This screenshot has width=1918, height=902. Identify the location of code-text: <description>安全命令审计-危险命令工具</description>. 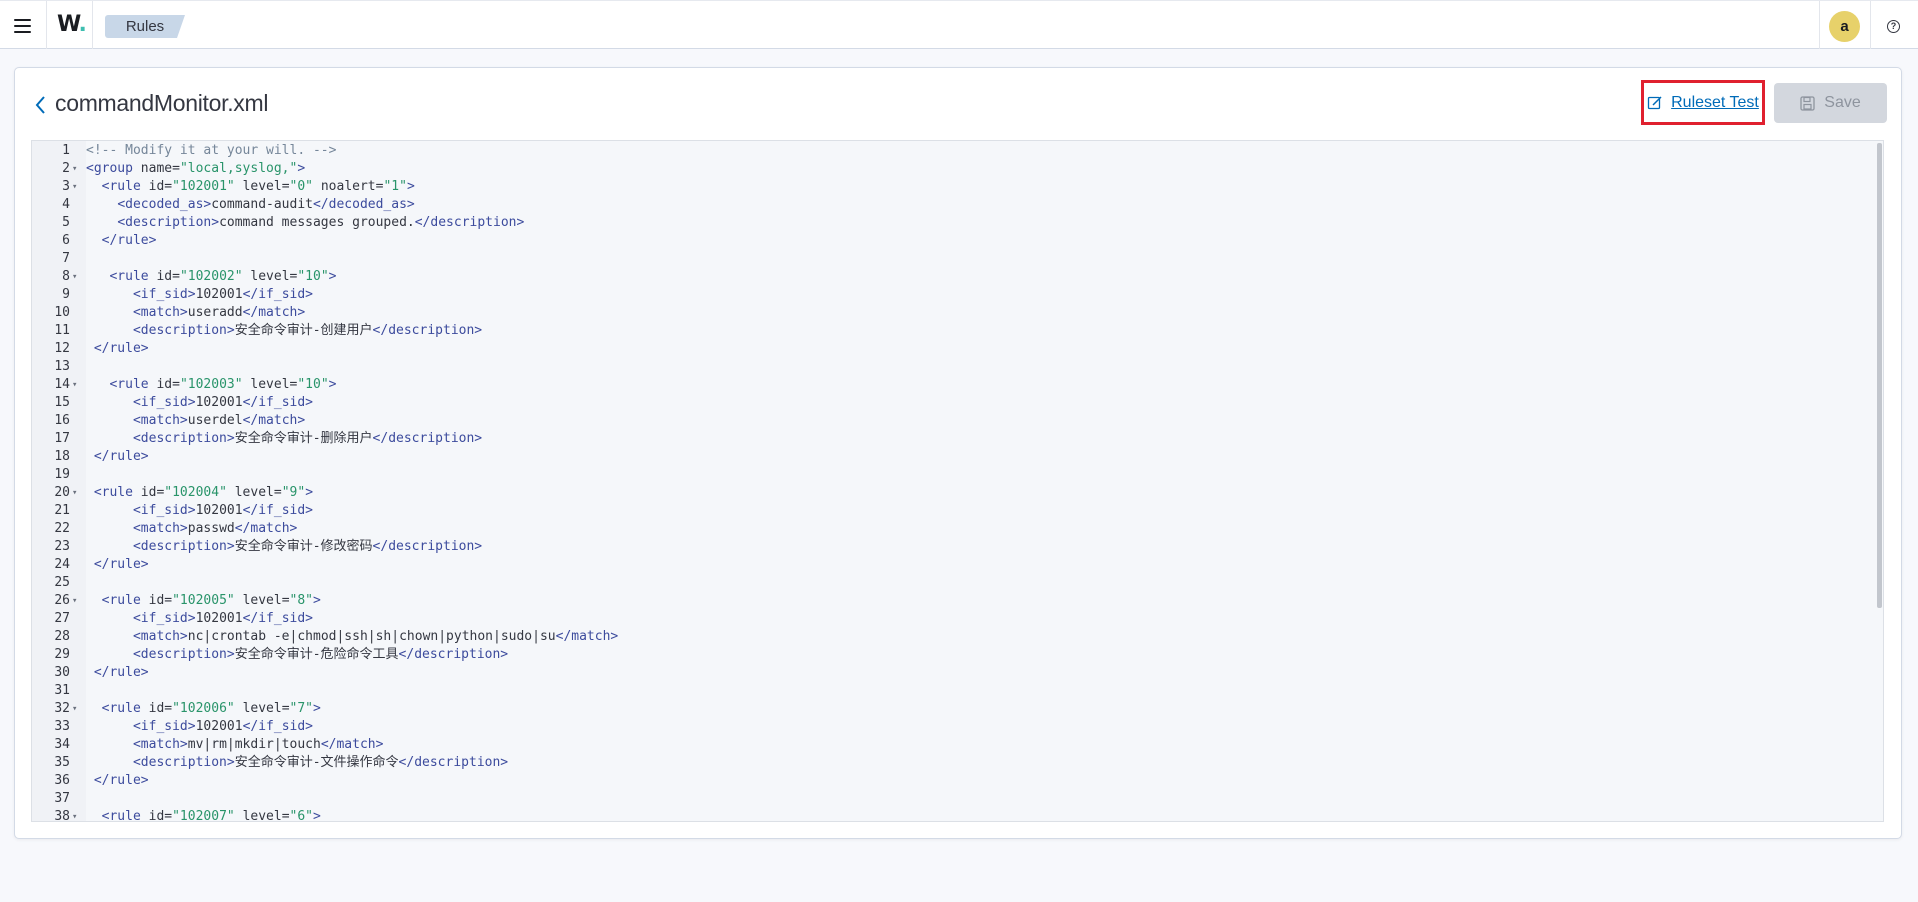
(320, 654).